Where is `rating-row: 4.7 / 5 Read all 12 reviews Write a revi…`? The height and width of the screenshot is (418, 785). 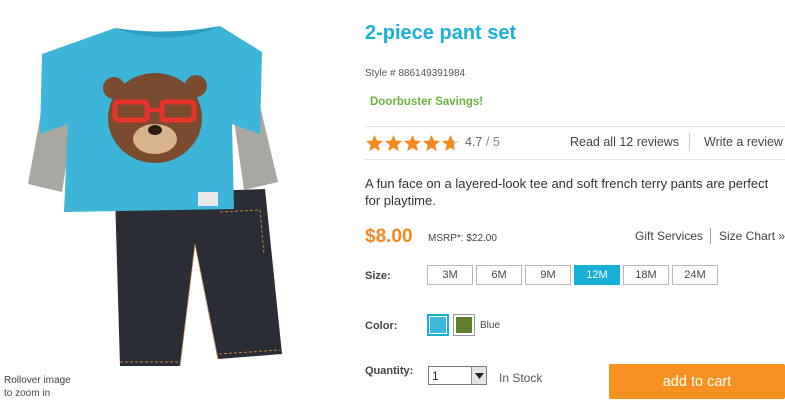 rating-row: 4.7 / 5 Read all 12 reviews Write a revi… is located at coordinates (575, 143).